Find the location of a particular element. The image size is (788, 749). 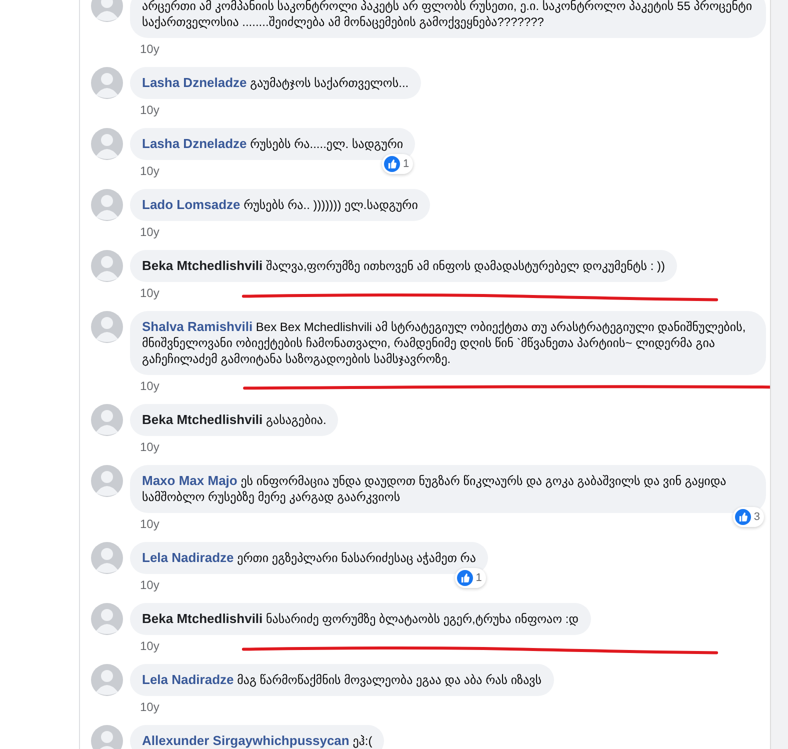

comment-text: Lasha Dzneladze რუსებს რა.....ელ. სადგური is located at coordinates (273, 144).